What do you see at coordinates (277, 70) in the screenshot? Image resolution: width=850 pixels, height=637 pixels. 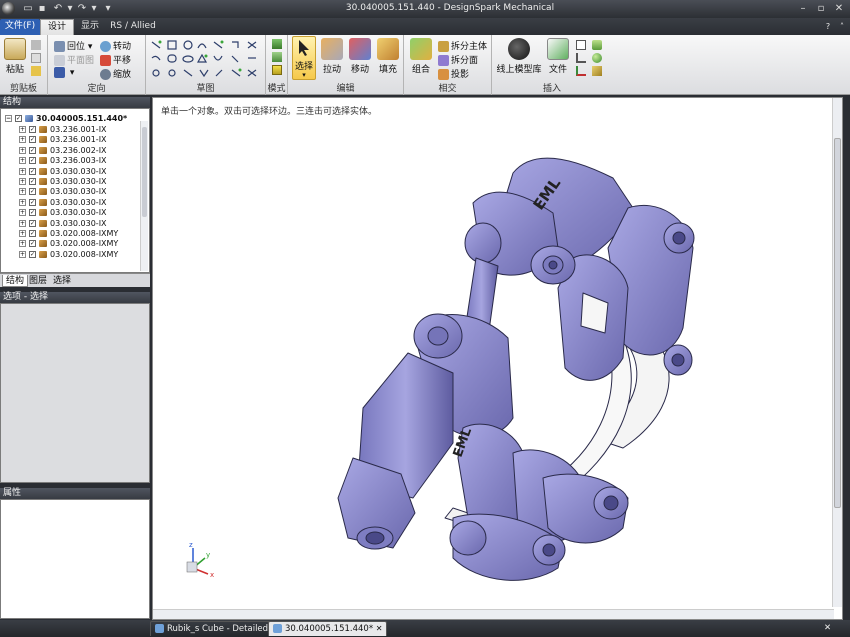 I see `3d-mode-icon` at bounding box center [277, 70].